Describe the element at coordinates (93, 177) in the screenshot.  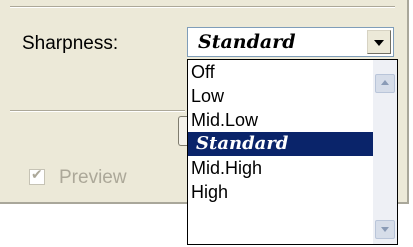
I see `preview-label: Preview` at that location.